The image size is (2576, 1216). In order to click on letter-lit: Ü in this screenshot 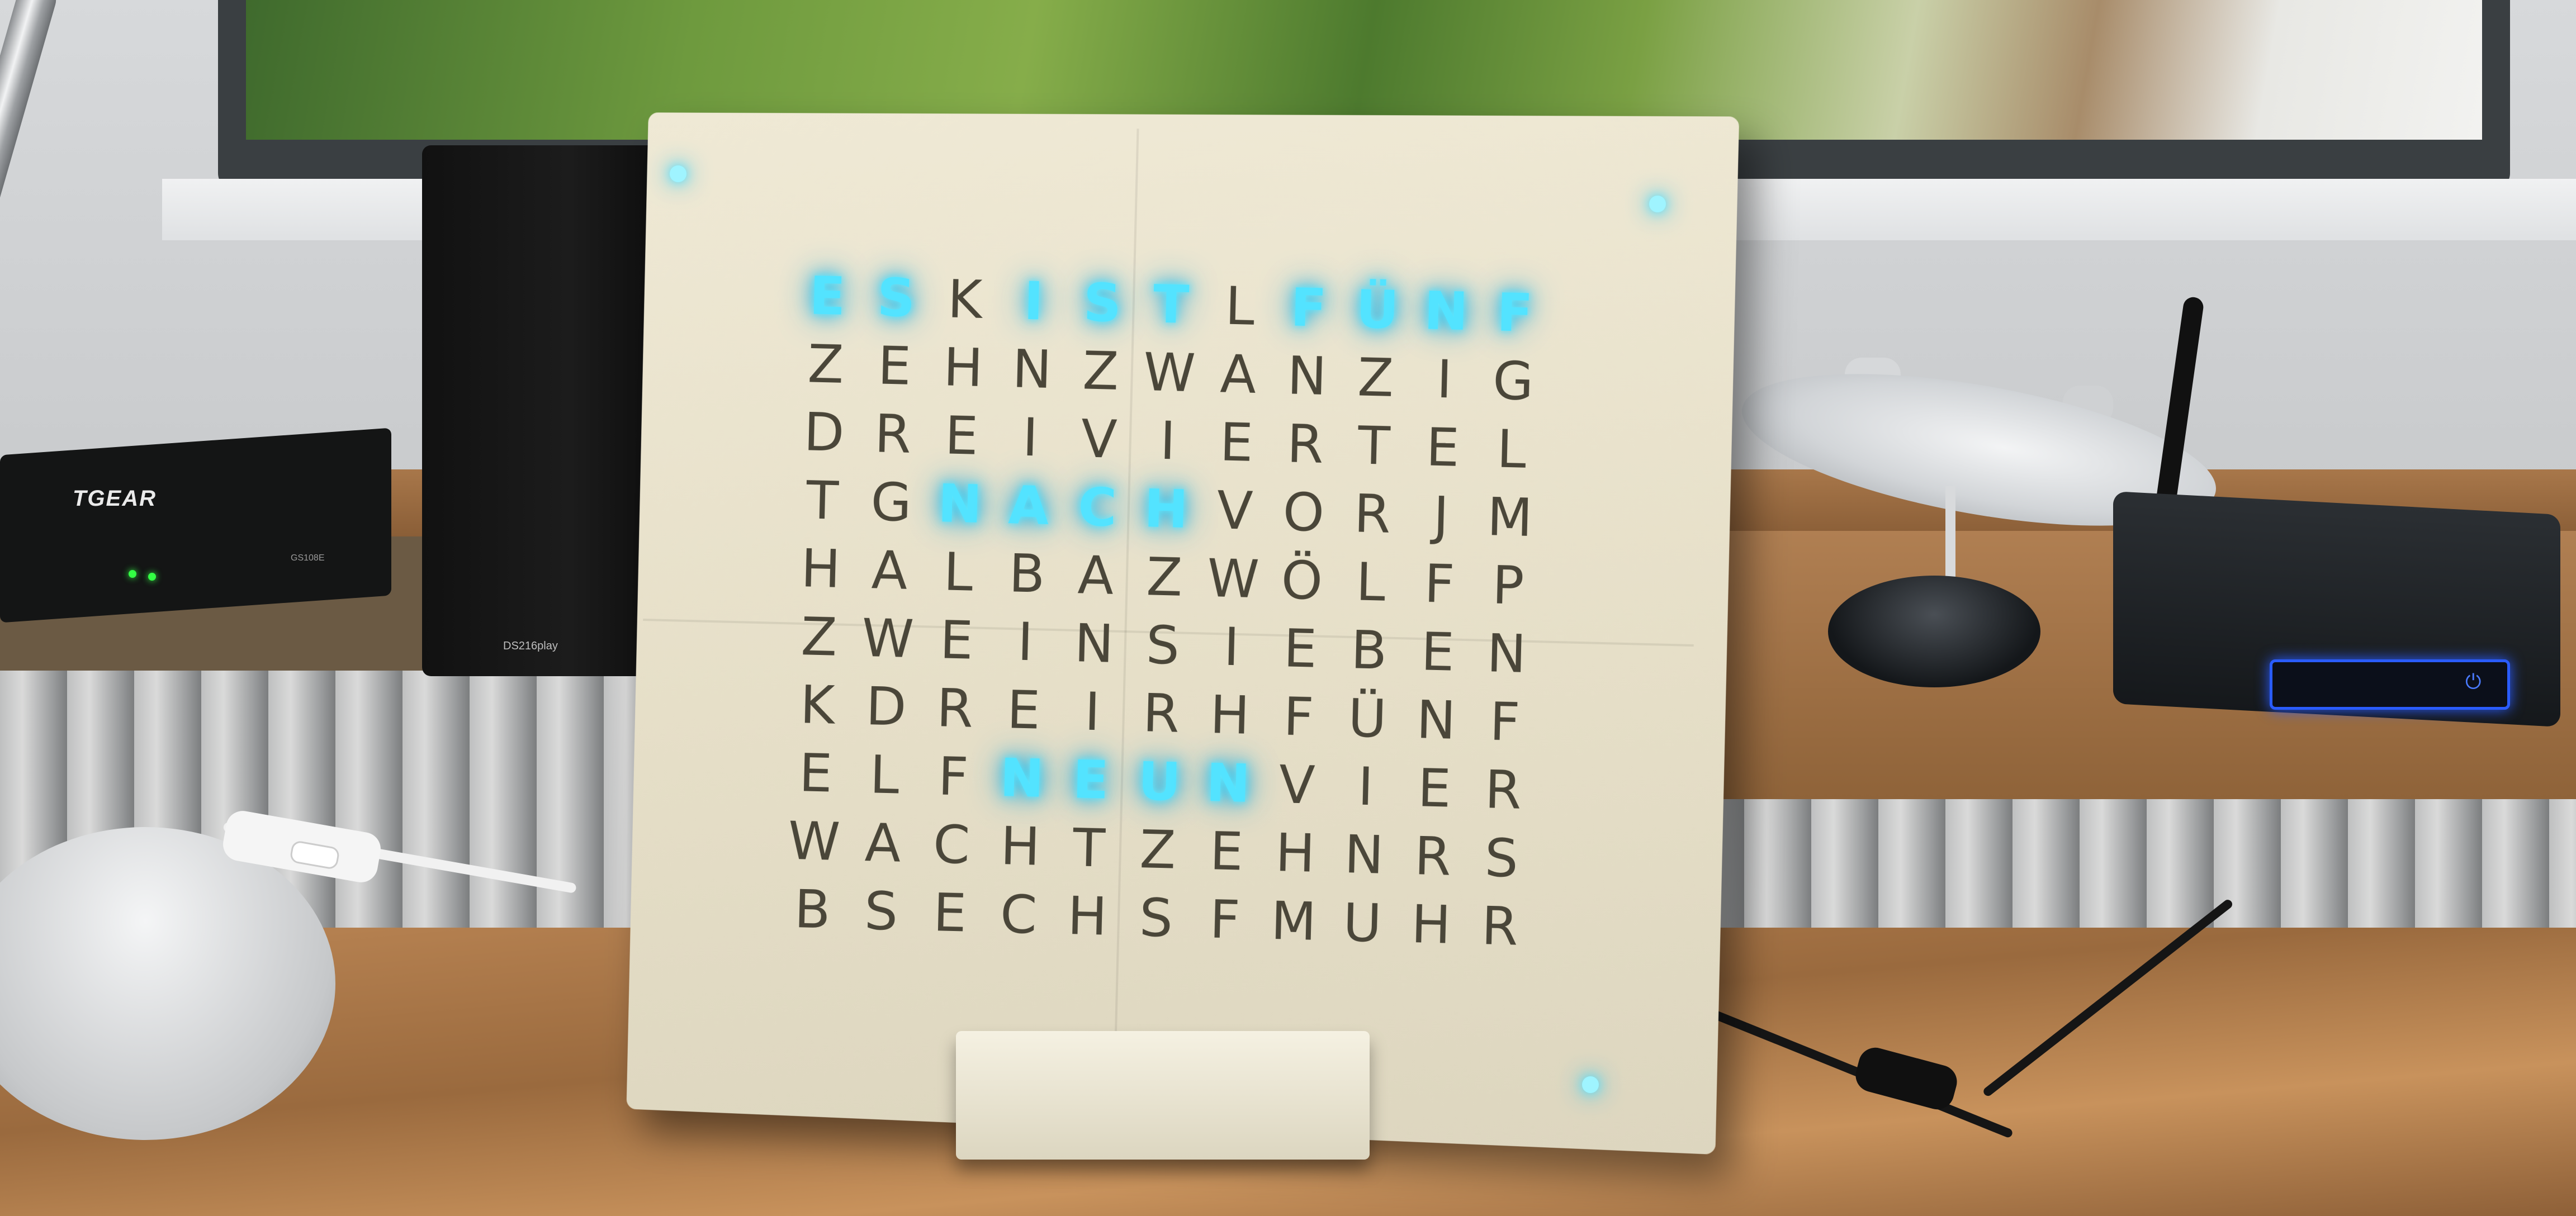, I will do `click(1378, 310)`.